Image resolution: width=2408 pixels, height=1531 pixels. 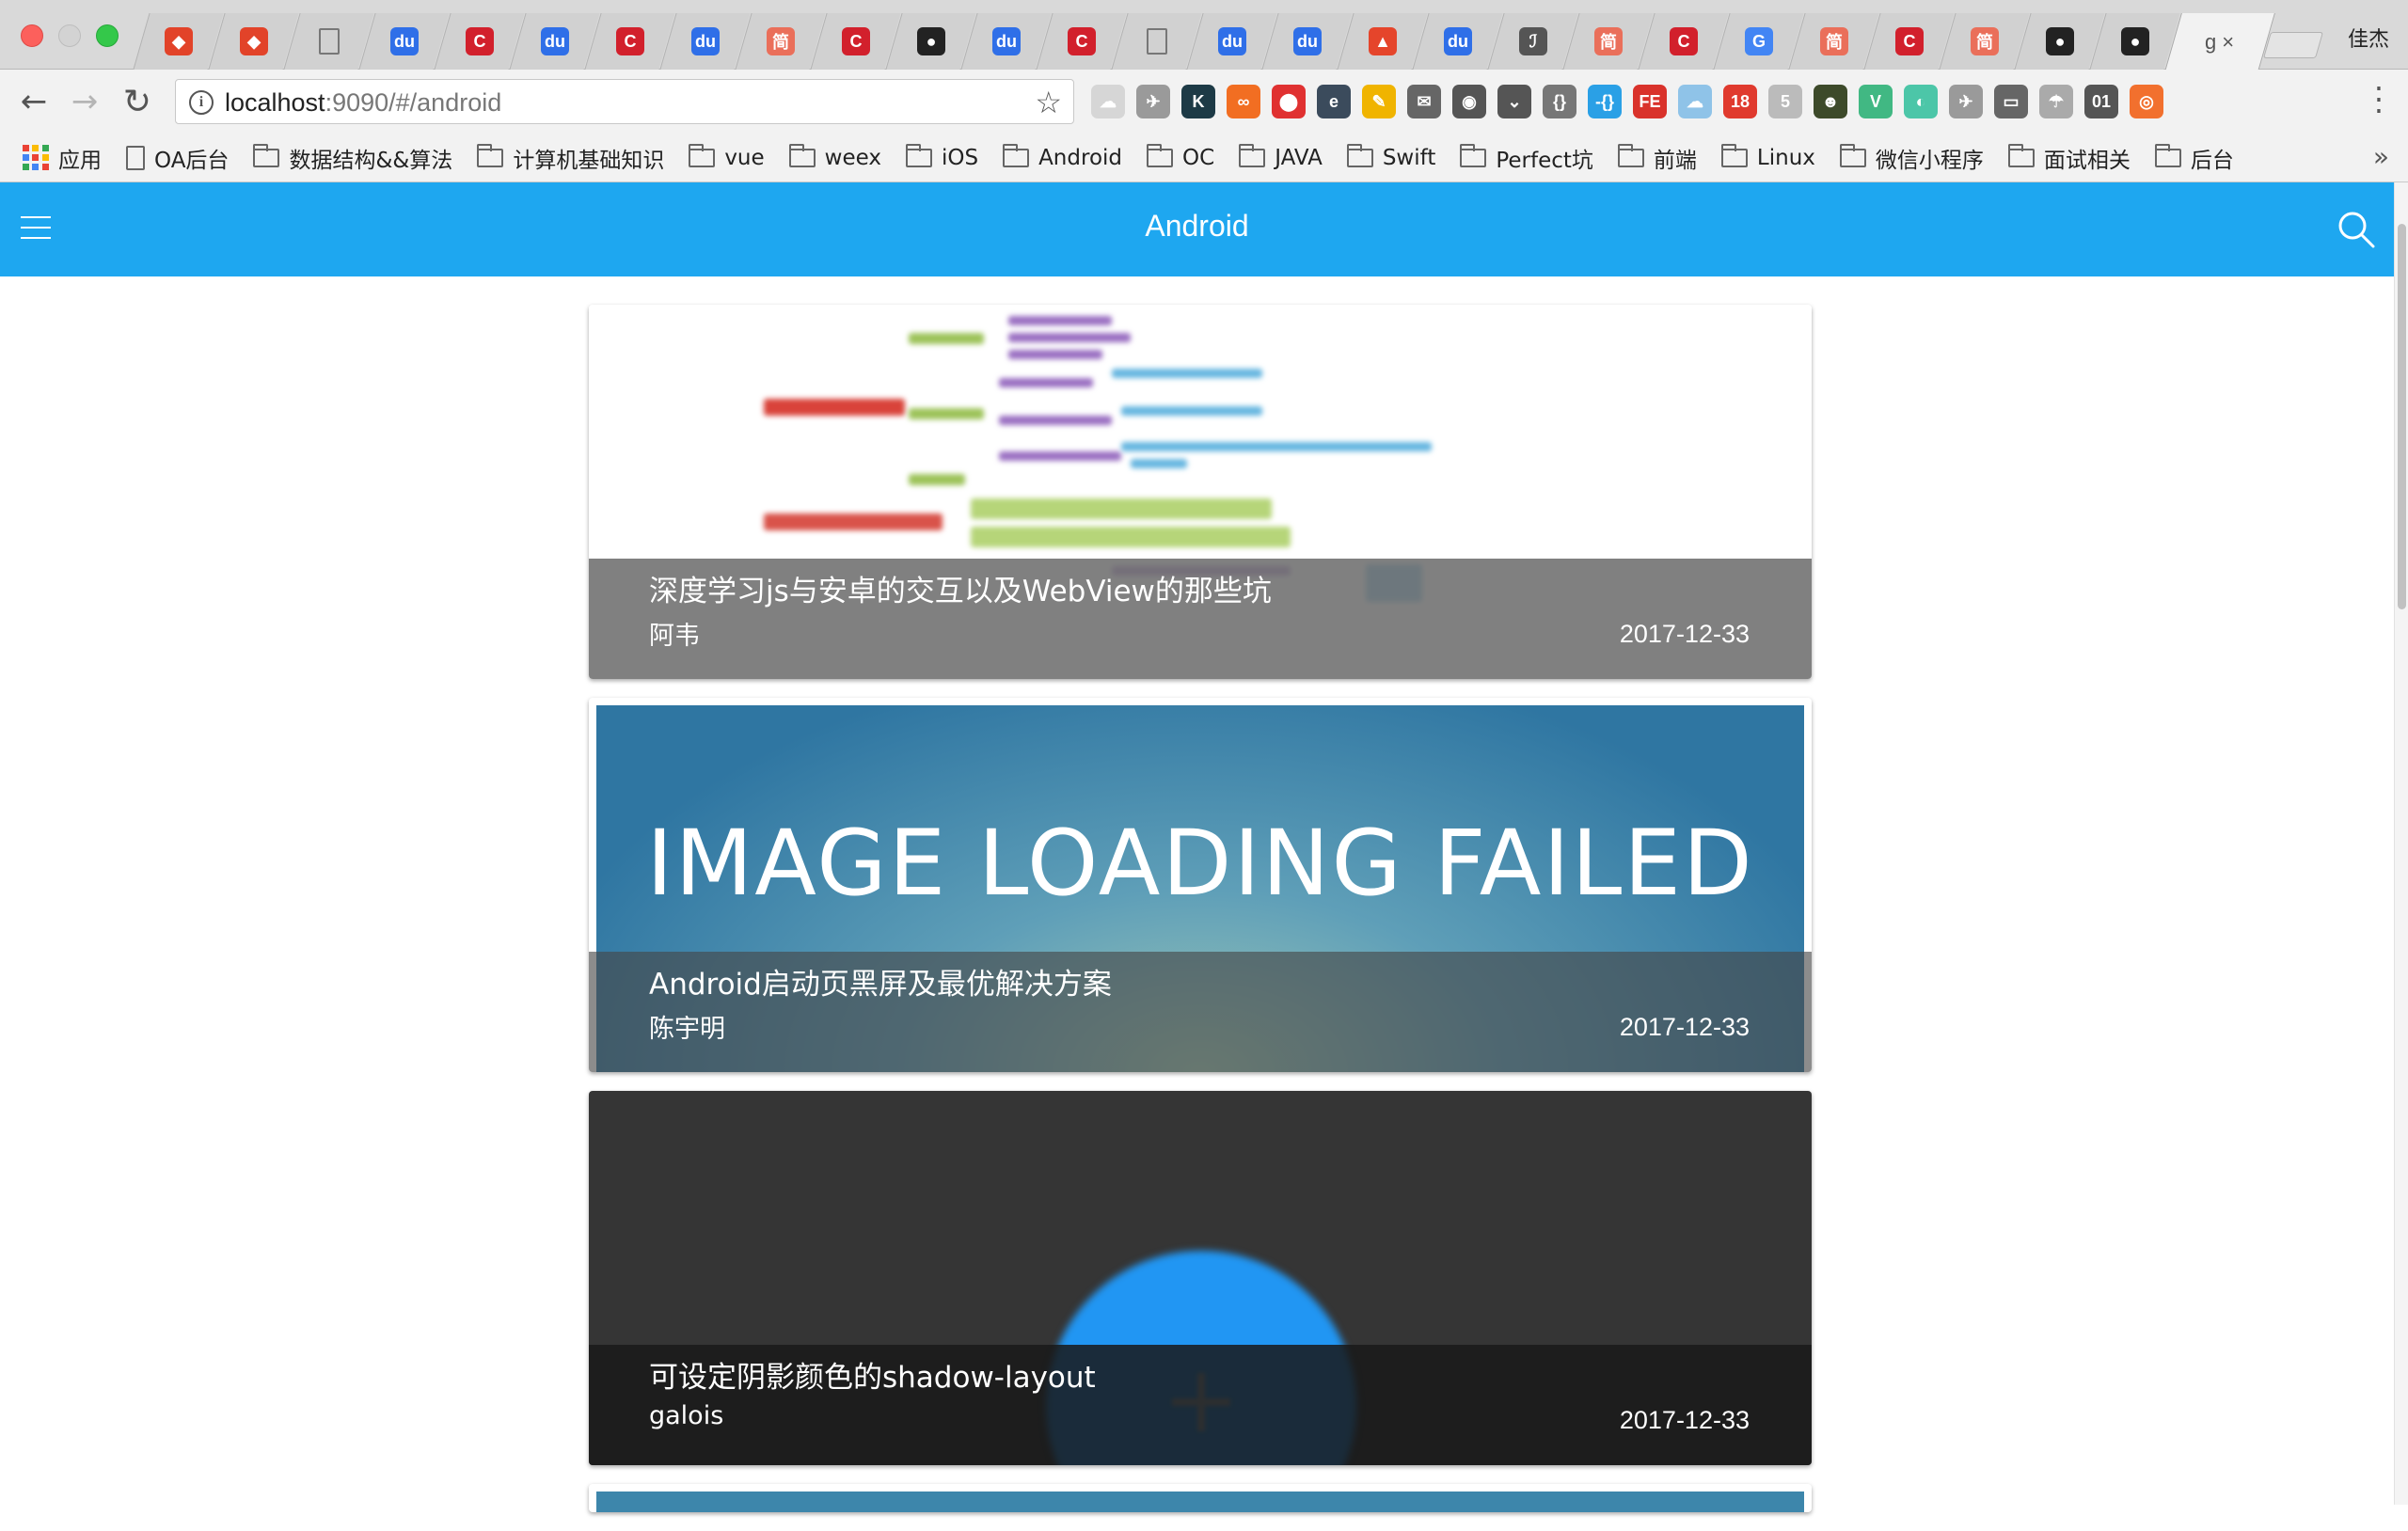 I want to click on bookmark-label: 微信小程序, so click(x=1930, y=160).